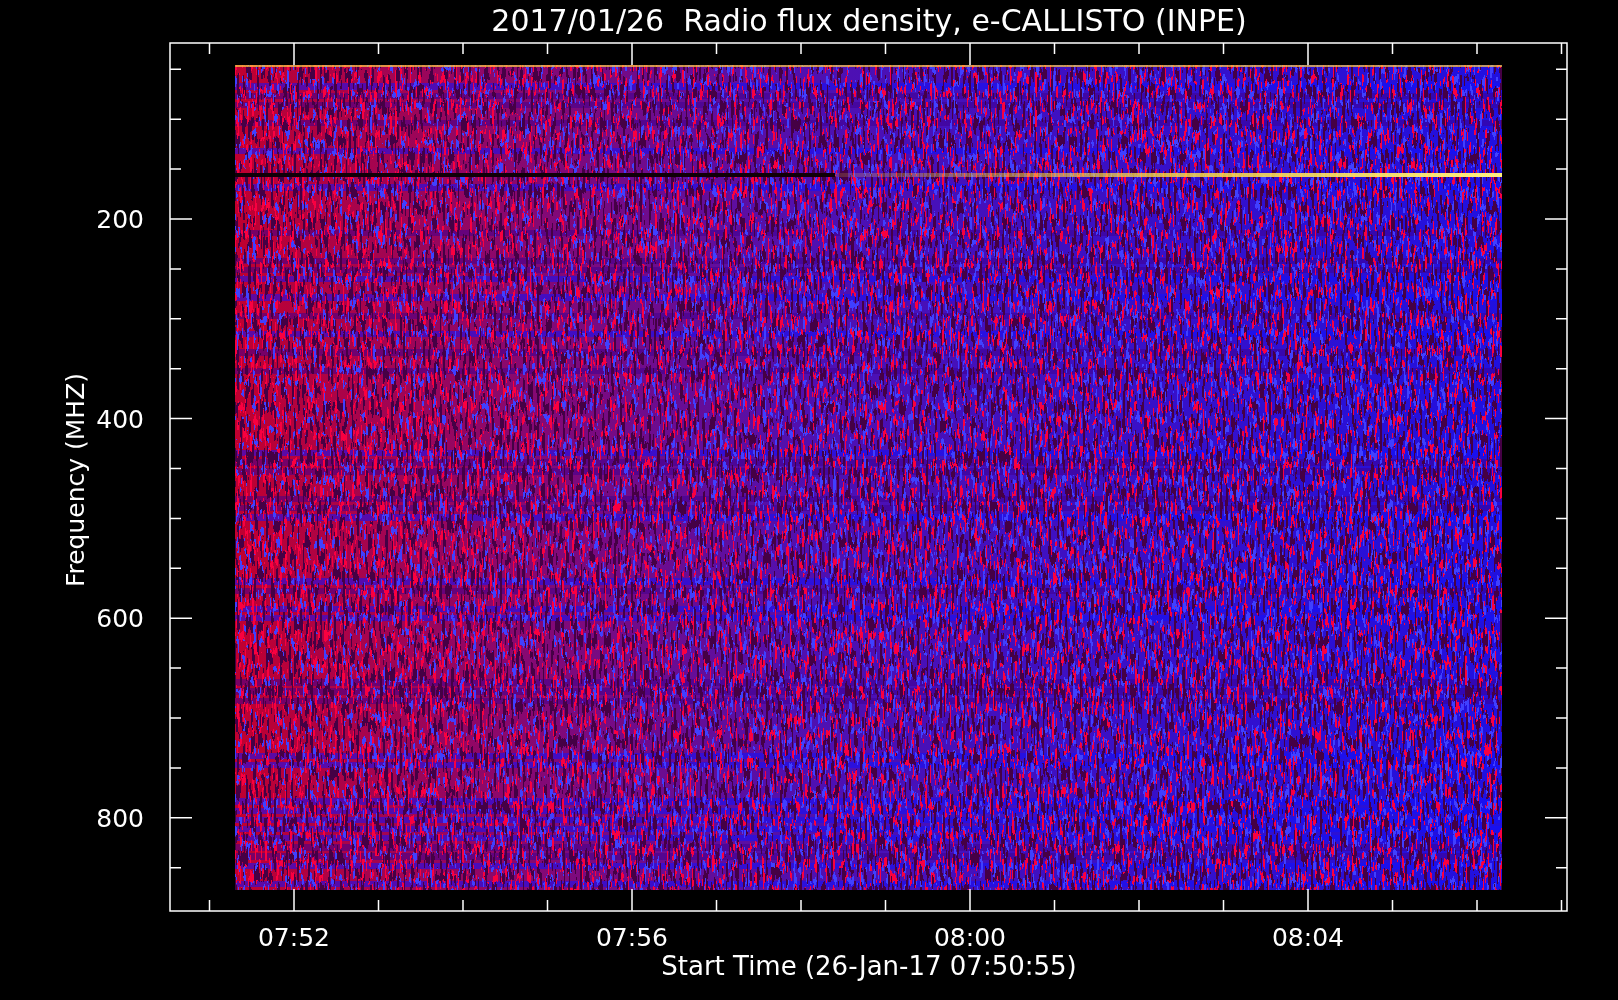 Image resolution: width=1618 pixels, height=1000 pixels. Describe the element at coordinates (632, 937) in the screenshot. I see `x-tick-label: 07:56` at that location.